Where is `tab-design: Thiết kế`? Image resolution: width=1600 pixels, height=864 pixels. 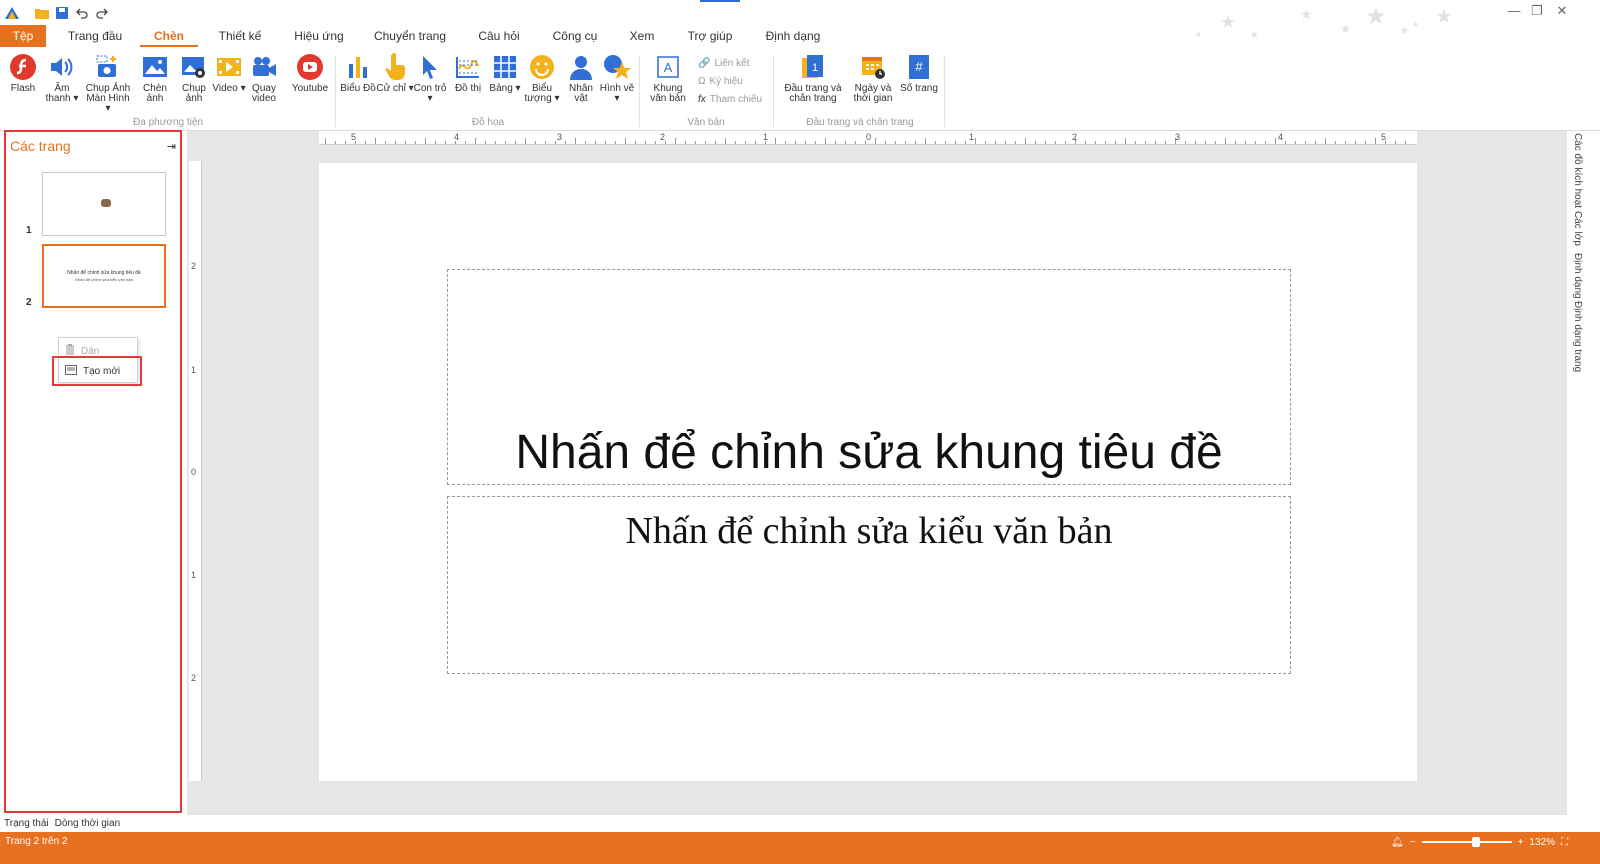 tab-design: Thiết kế is located at coordinates (240, 36).